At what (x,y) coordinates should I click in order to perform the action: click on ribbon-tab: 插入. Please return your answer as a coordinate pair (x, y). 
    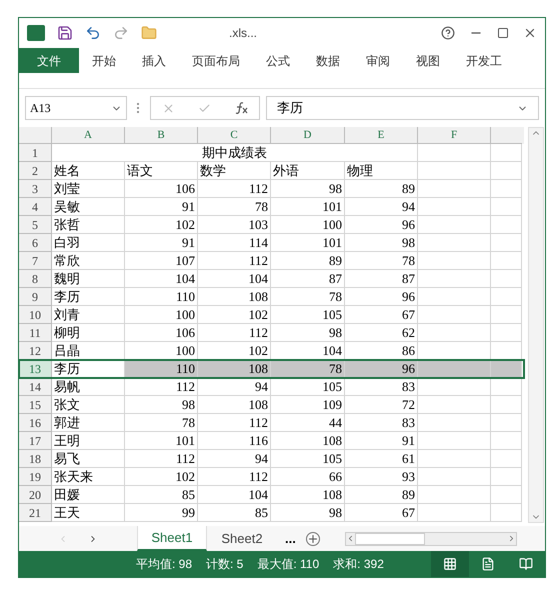
    Looking at the image, I should click on (154, 60).